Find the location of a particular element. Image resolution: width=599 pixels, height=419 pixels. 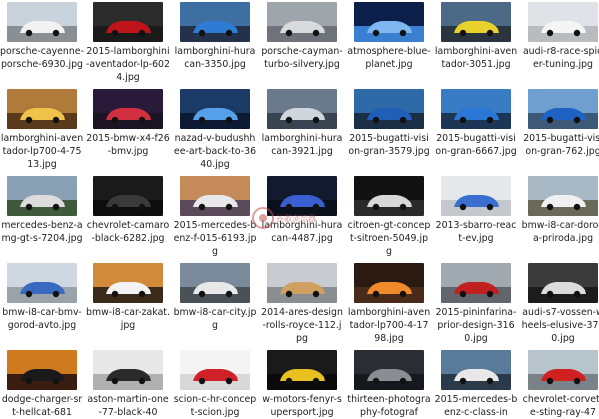

file-name: lamborghini-huracan-4487.jpg is located at coordinates (302, 232).